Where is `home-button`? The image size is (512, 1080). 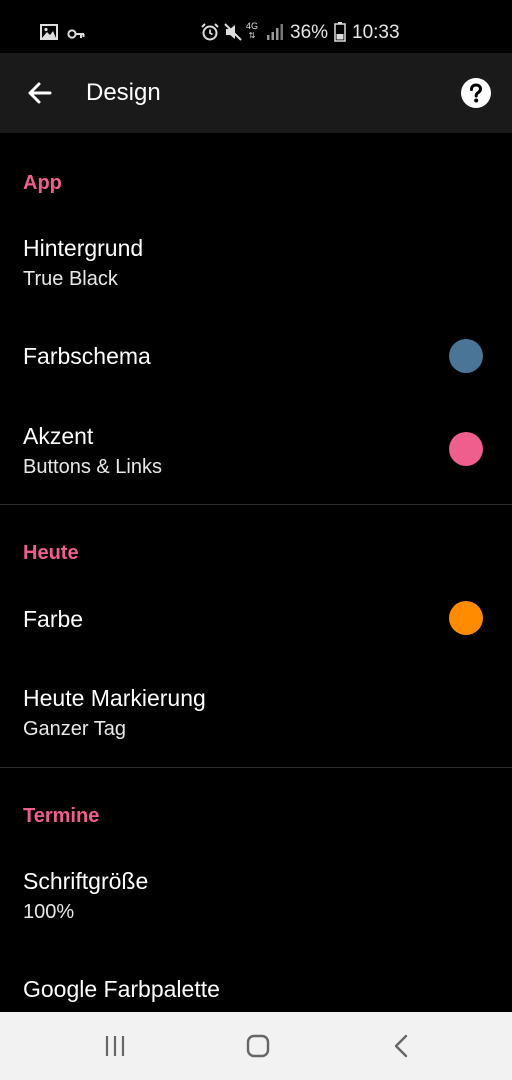 home-button is located at coordinates (258, 1046).